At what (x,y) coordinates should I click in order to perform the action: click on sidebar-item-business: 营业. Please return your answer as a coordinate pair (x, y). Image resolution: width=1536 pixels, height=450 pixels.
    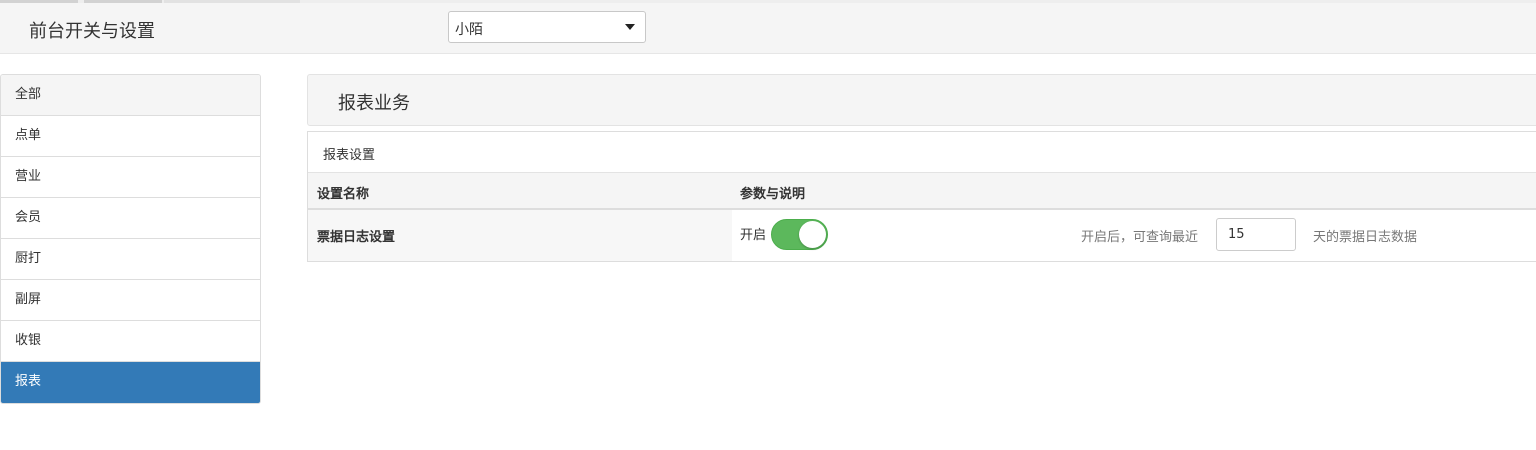
    Looking at the image, I should click on (130, 177).